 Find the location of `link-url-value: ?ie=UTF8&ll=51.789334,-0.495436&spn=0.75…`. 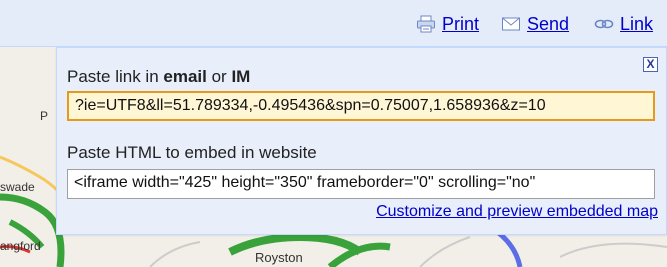

link-url-value: ?ie=UTF8&ll=51.789334,-0.495436&spn=0.75… is located at coordinates (361, 106).